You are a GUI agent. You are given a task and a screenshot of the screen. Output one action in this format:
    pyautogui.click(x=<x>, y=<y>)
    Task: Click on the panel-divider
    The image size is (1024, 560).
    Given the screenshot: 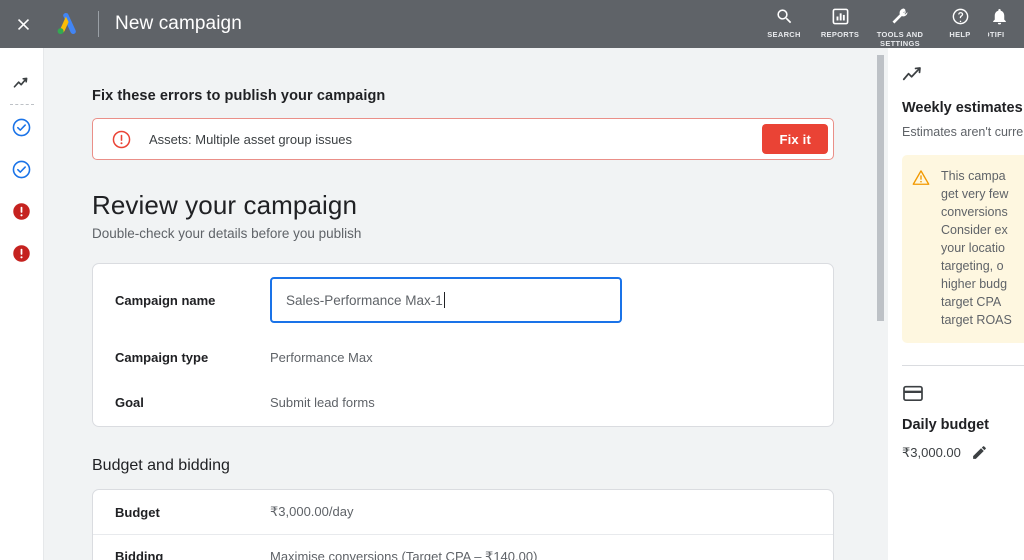 What is the action you would take?
    pyautogui.click(x=963, y=365)
    